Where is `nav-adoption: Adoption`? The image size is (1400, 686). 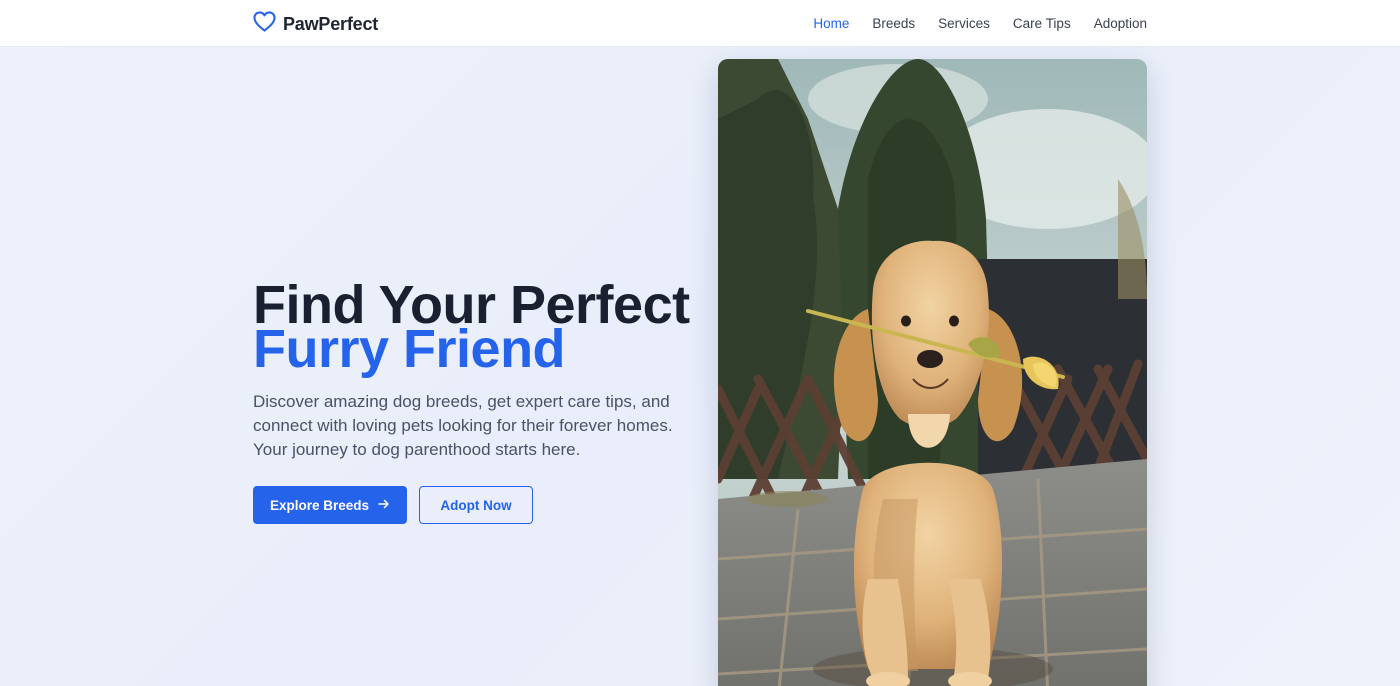
nav-adoption: Adoption is located at coordinates (1120, 23).